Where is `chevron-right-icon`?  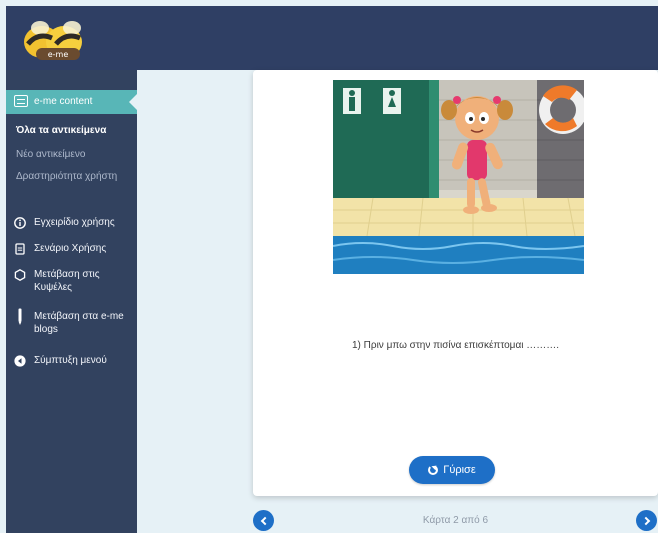
chevron-right-icon is located at coordinates (645, 520).